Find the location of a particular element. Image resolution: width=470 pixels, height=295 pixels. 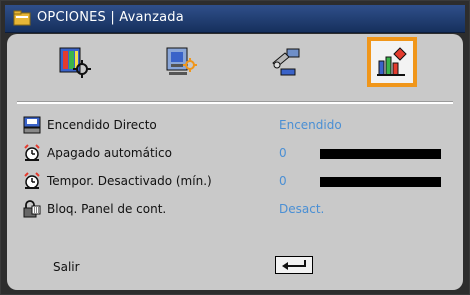

menu-item-auto-power-off: Apagado automático 0 is located at coordinates (233, 154).